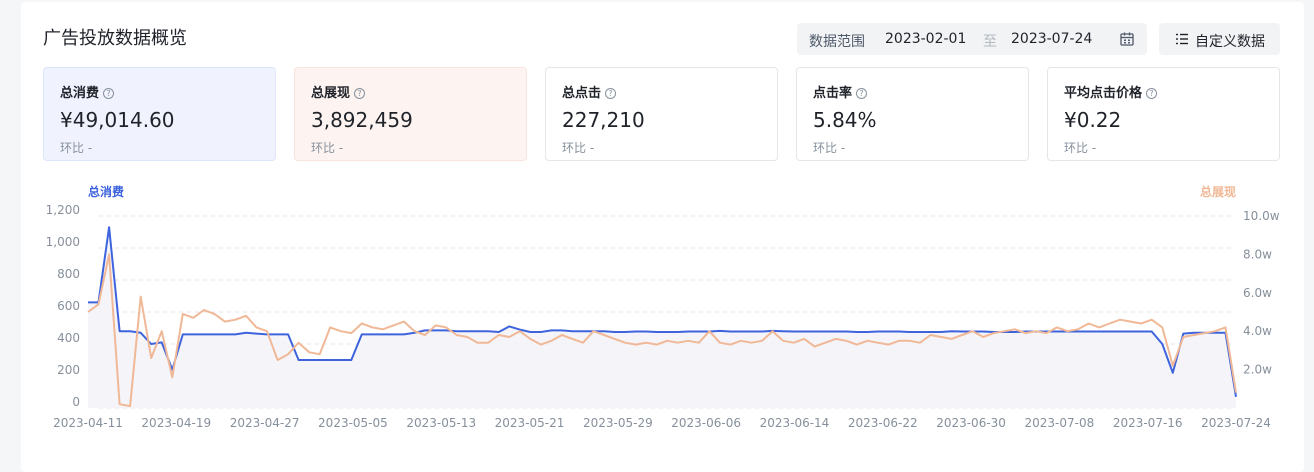 Image resolution: width=1314 pixels, height=472 pixels. Describe the element at coordinates (88, 423) in the screenshot. I see `x-tick-label: 2023-04-11` at that location.